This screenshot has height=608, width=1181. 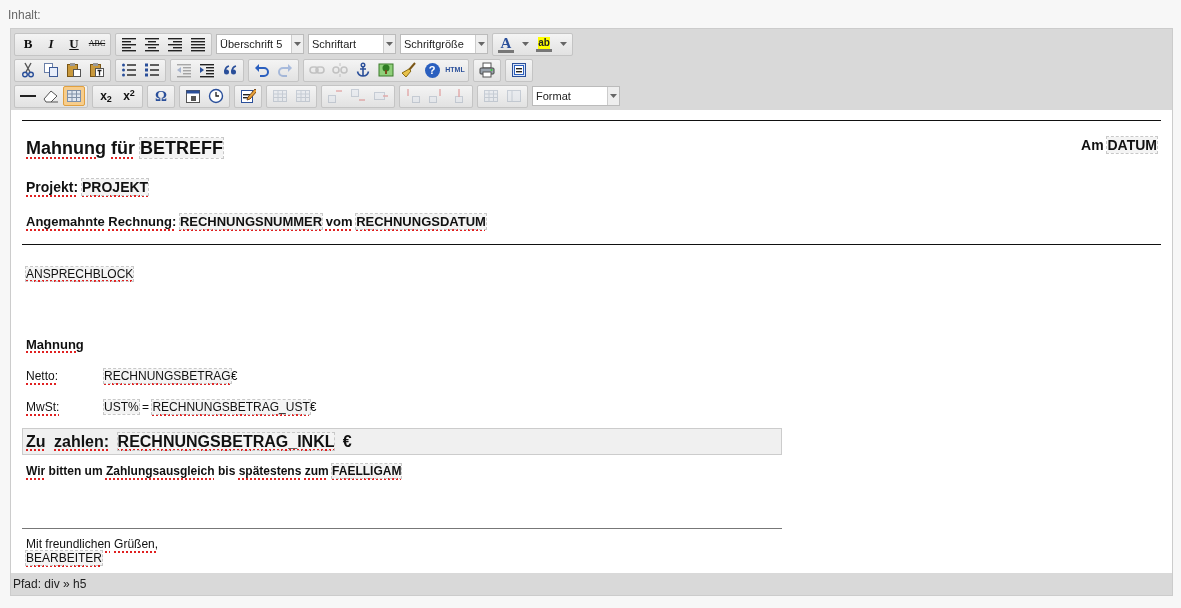 I want to click on undo-icon, so click(x=262, y=70).